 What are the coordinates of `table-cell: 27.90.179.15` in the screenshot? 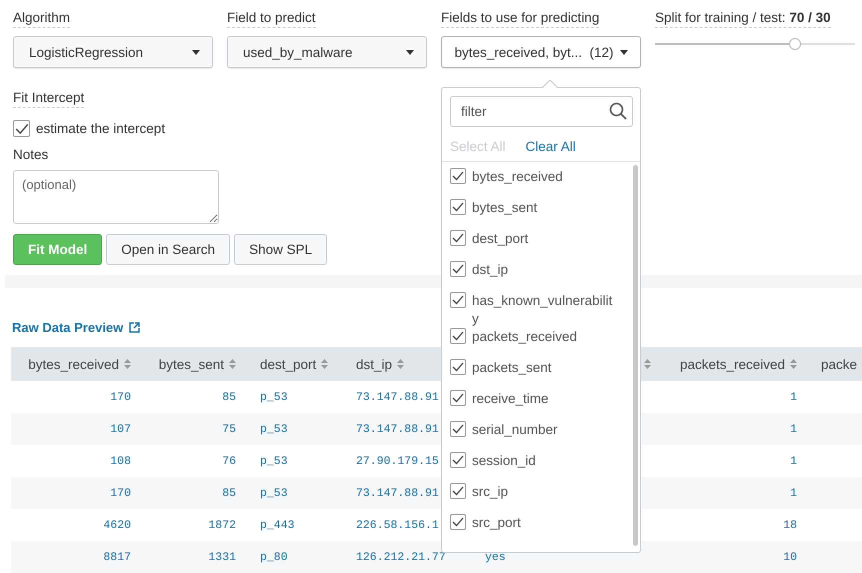 It's located at (397, 461).